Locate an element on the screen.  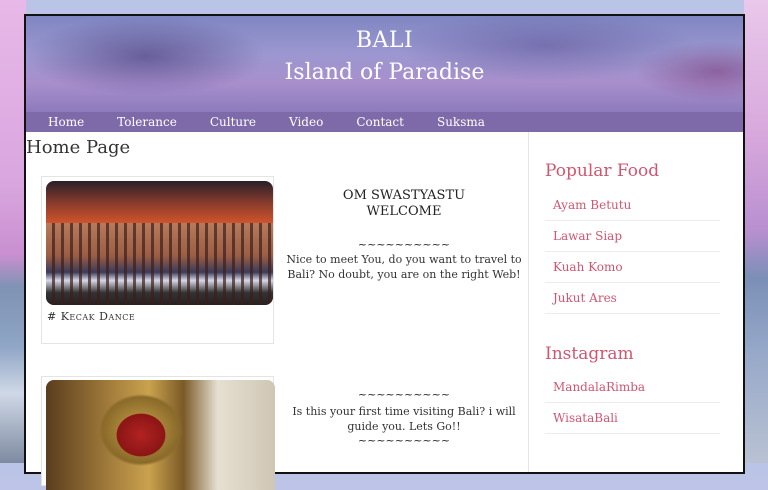
welcome-title-line1: OM SWASTYASTU is located at coordinates (404, 195).